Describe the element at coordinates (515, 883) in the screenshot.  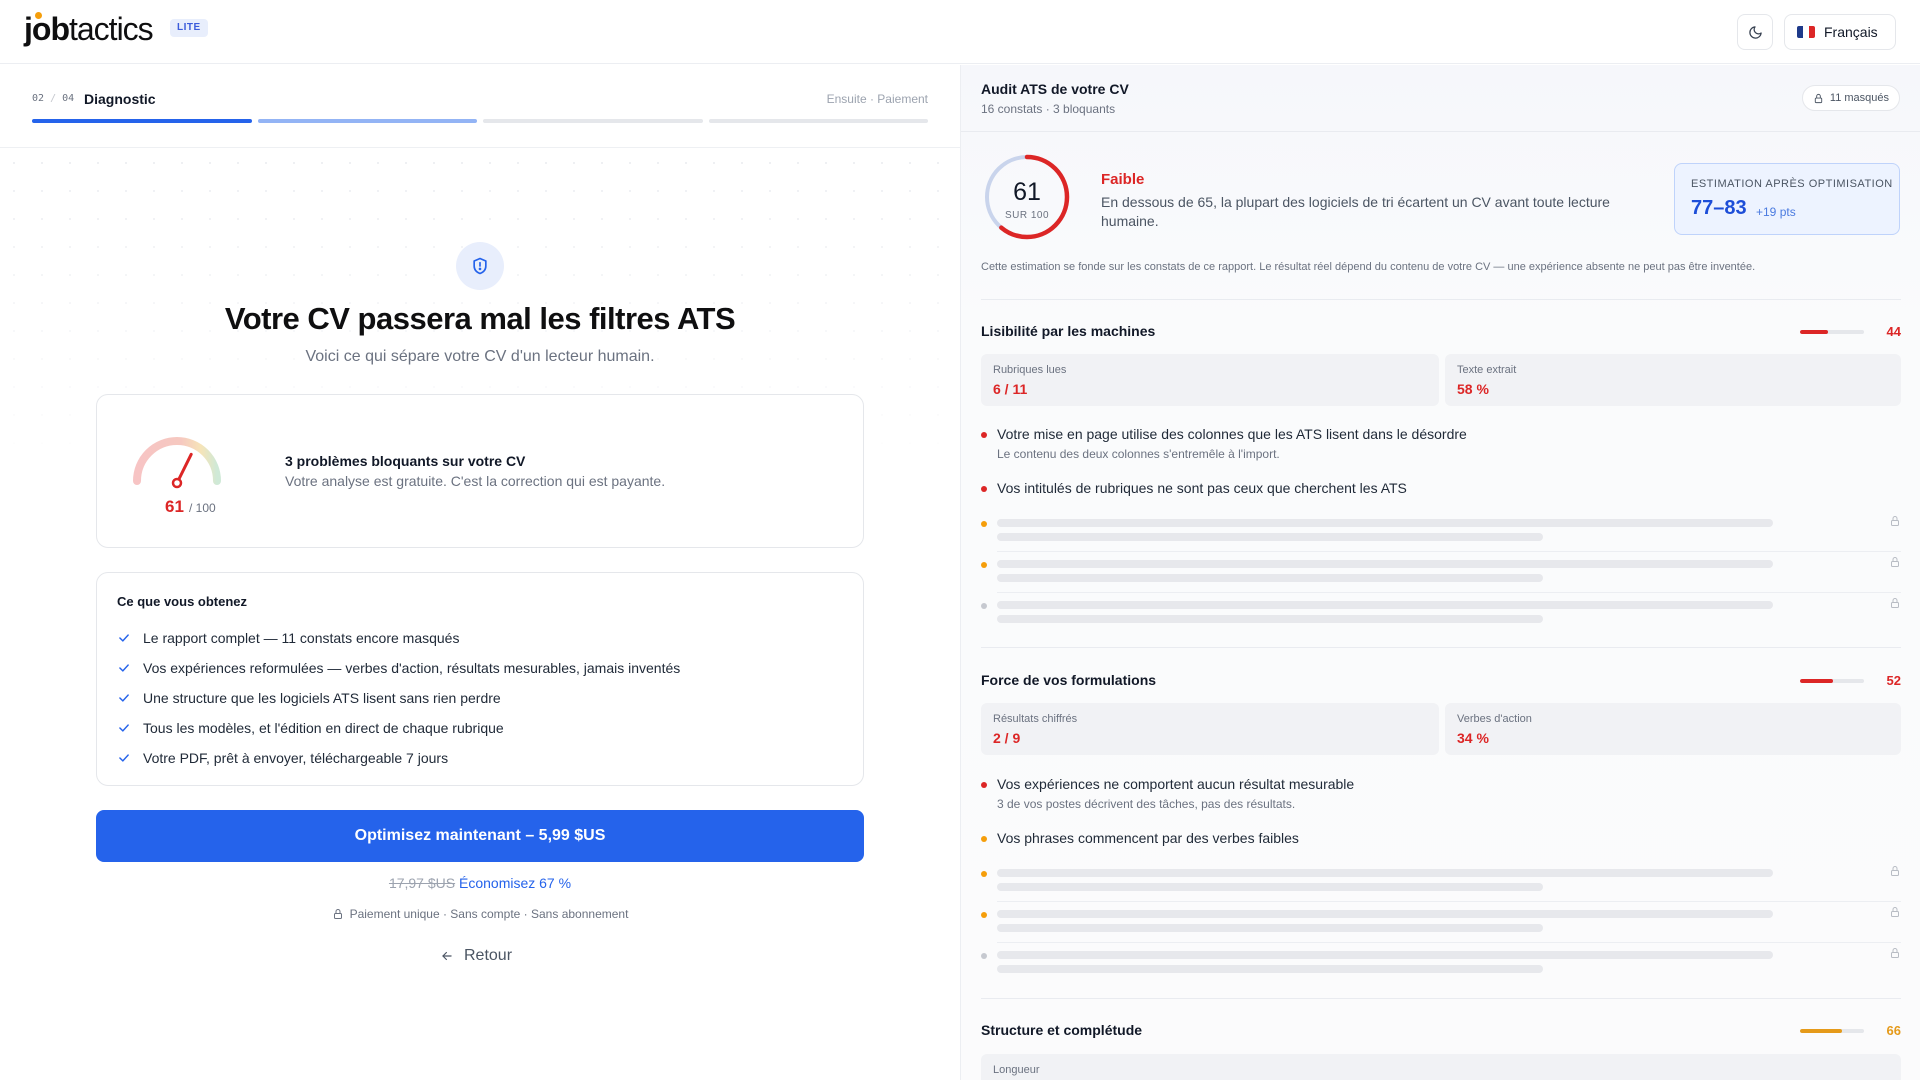
I see `savings-label: Économisez 67 %` at that location.